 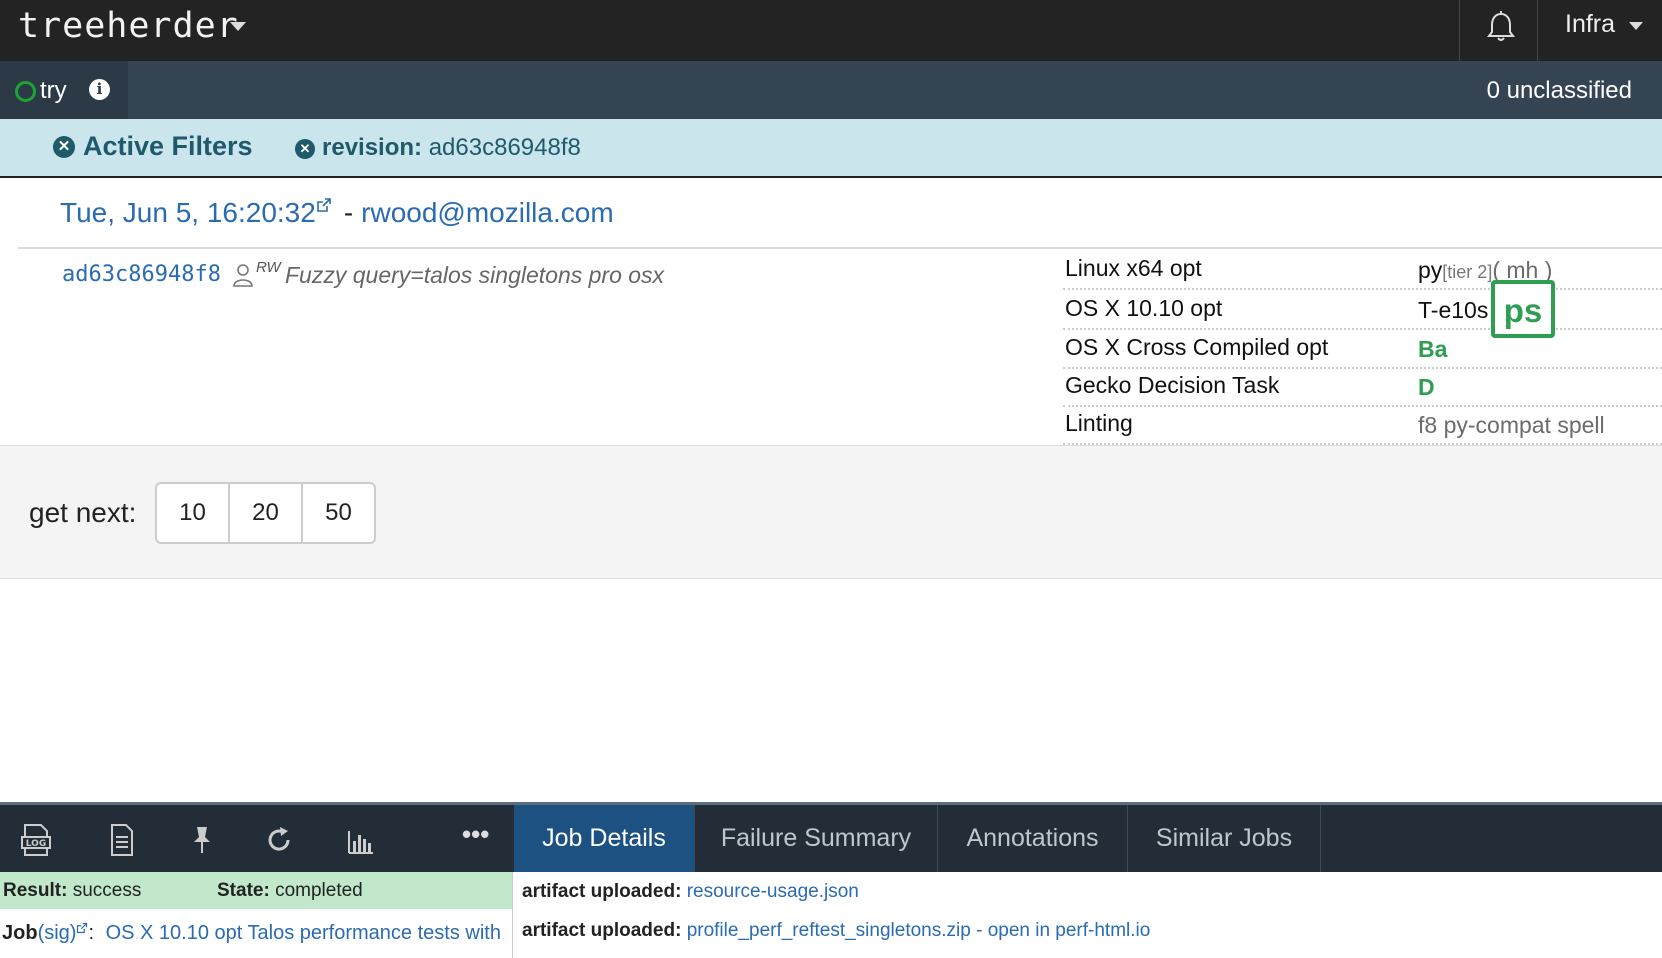 I want to click on active-filters-label: Active Filters, so click(x=168, y=146).